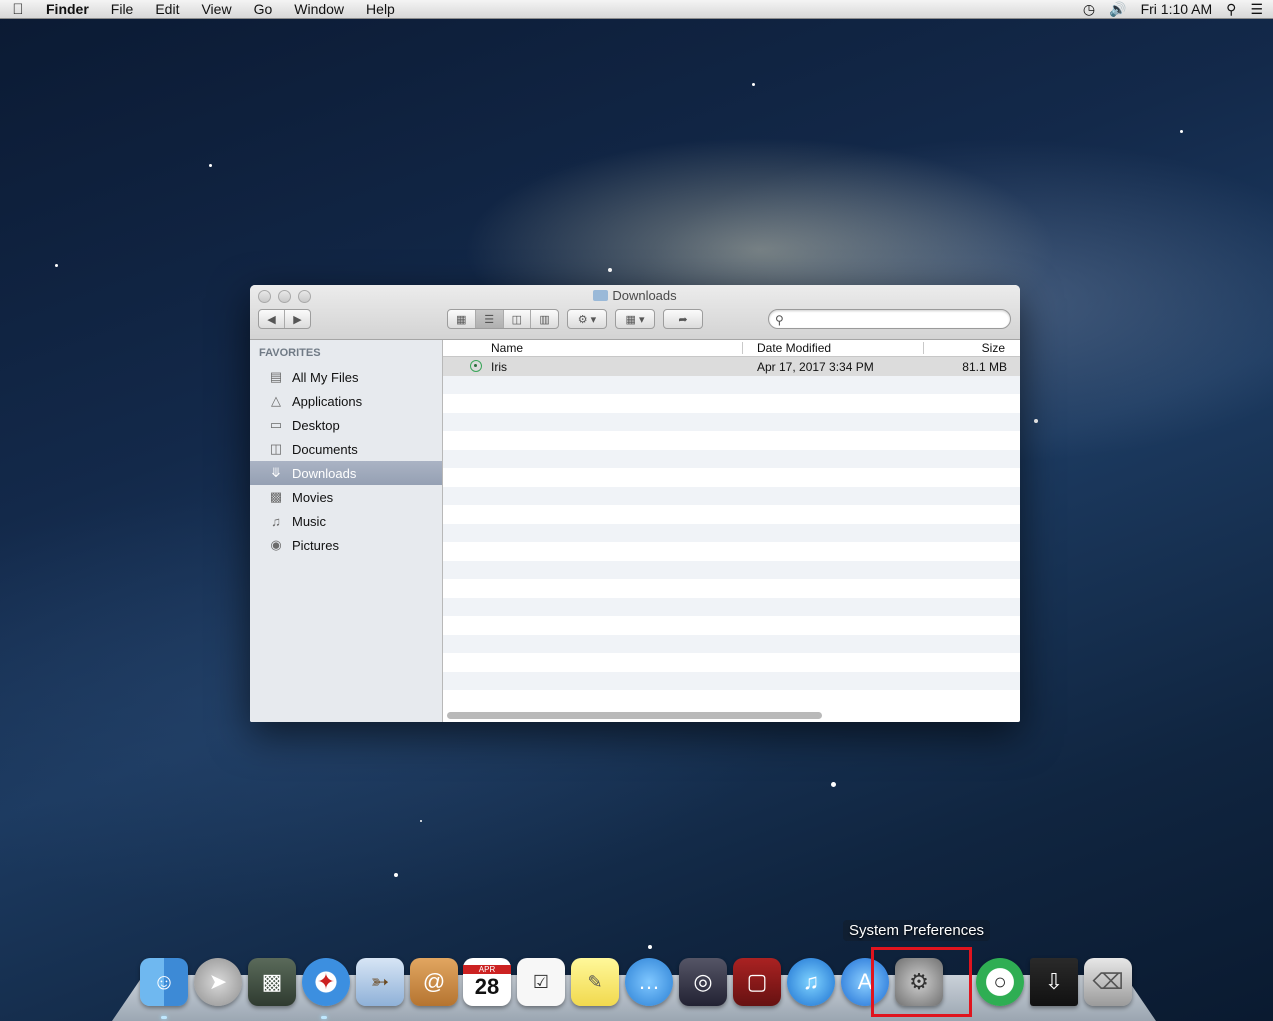  I want to click on share-icon: ➦, so click(683, 319).